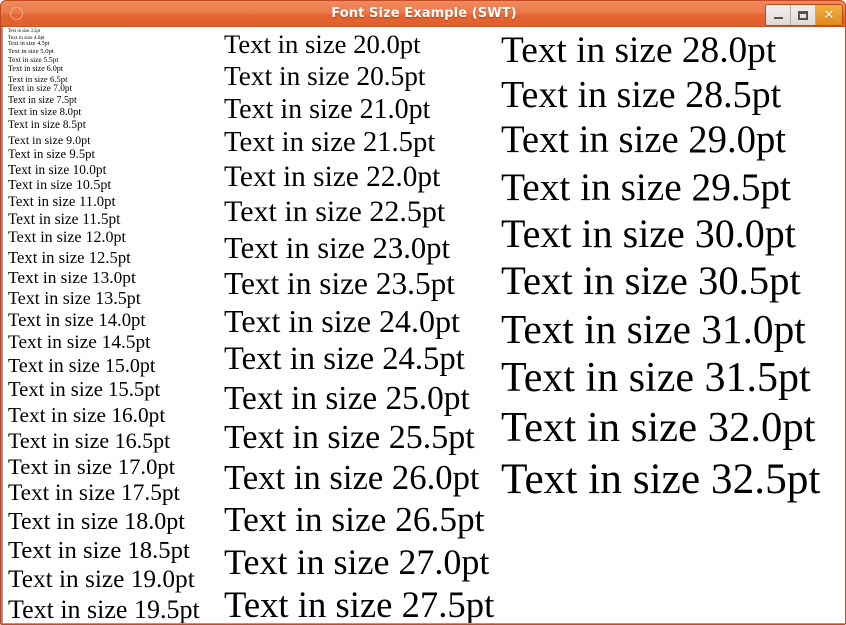  What do you see at coordinates (344, 359) in the screenshot?
I see `font-sample-line: Text in size 24.5pt` at bounding box center [344, 359].